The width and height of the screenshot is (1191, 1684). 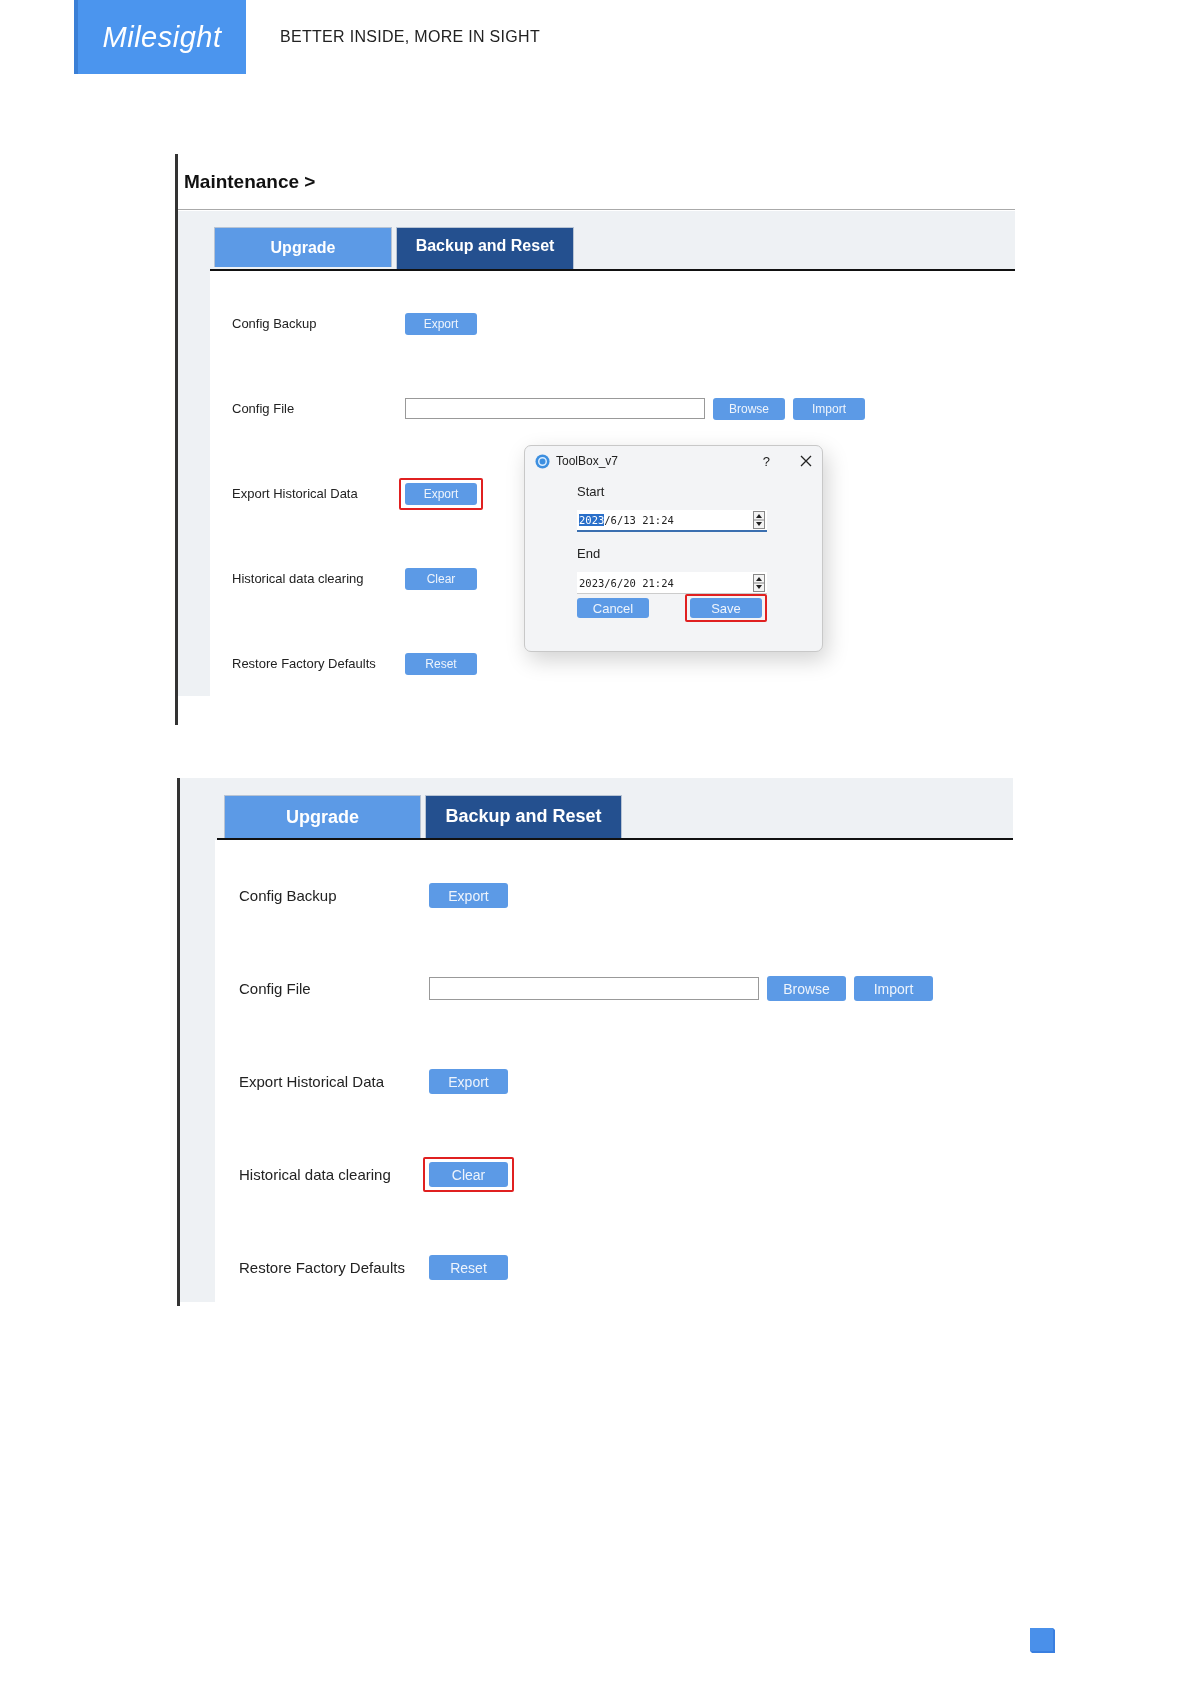 I want to click on app-icon, so click(x=542, y=461).